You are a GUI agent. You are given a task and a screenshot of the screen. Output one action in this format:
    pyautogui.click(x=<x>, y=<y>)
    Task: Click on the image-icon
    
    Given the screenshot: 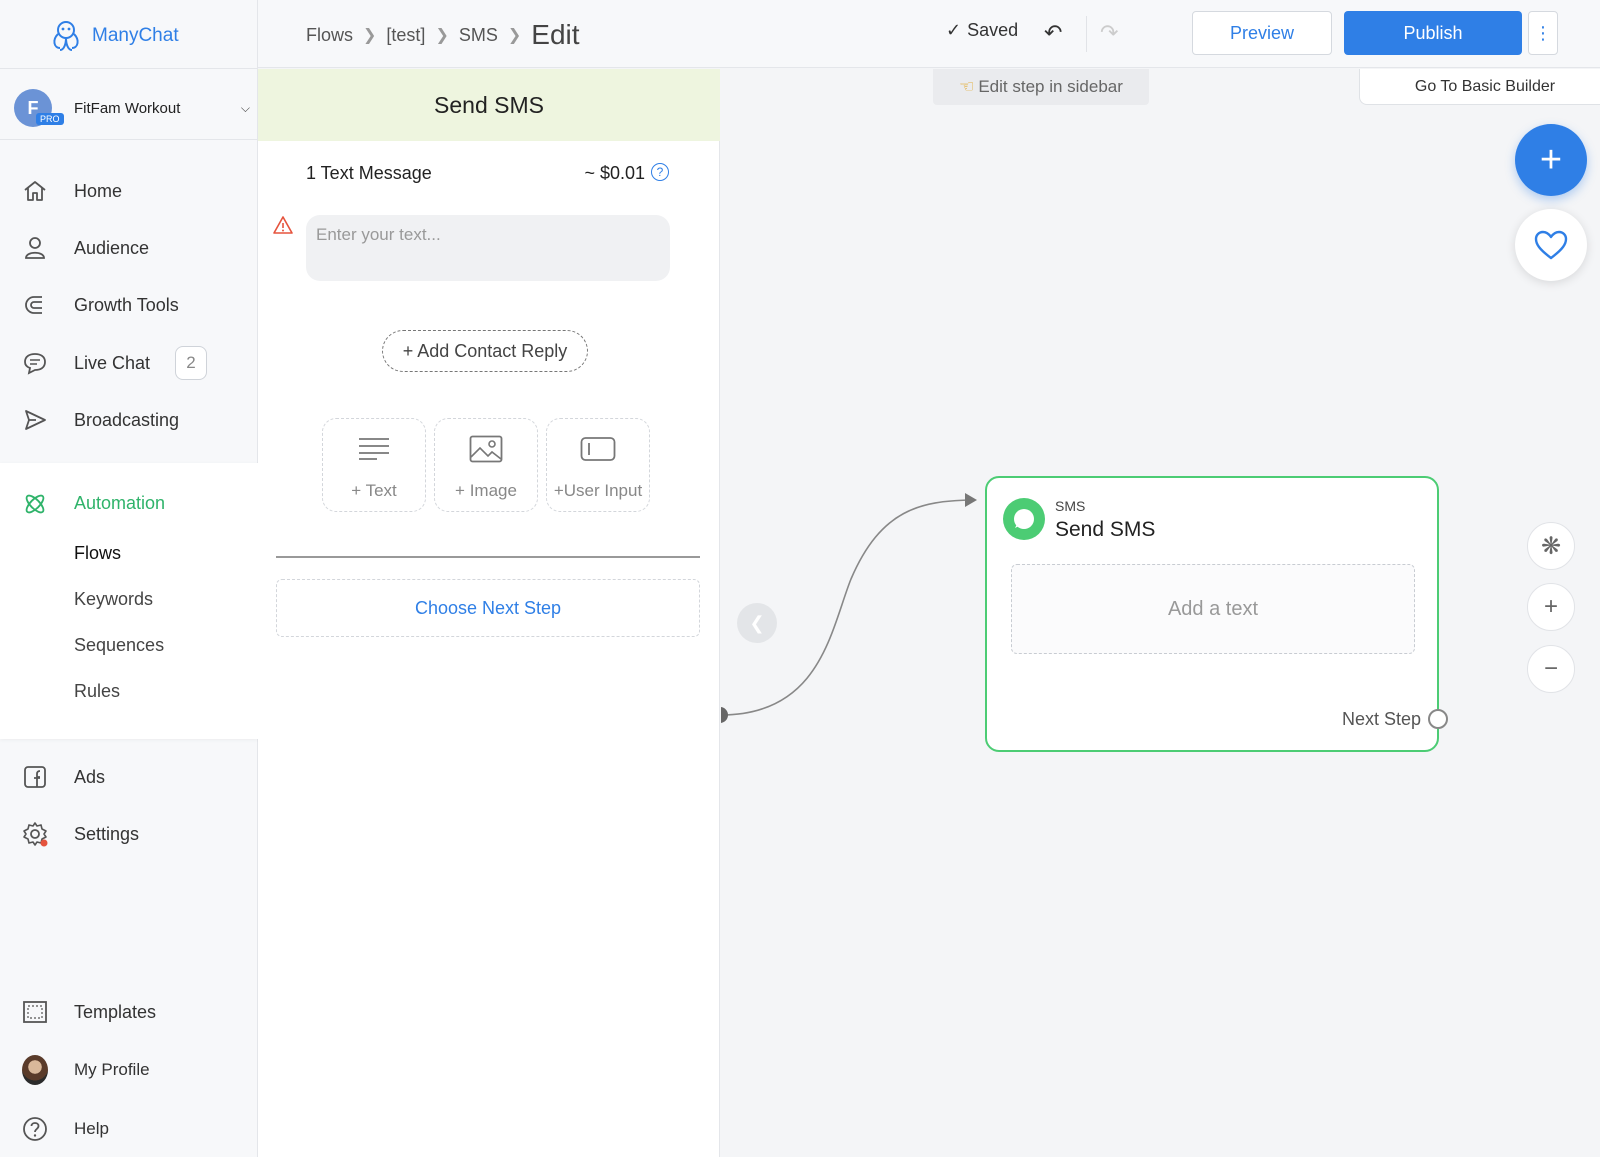 What is the action you would take?
    pyautogui.click(x=486, y=449)
    